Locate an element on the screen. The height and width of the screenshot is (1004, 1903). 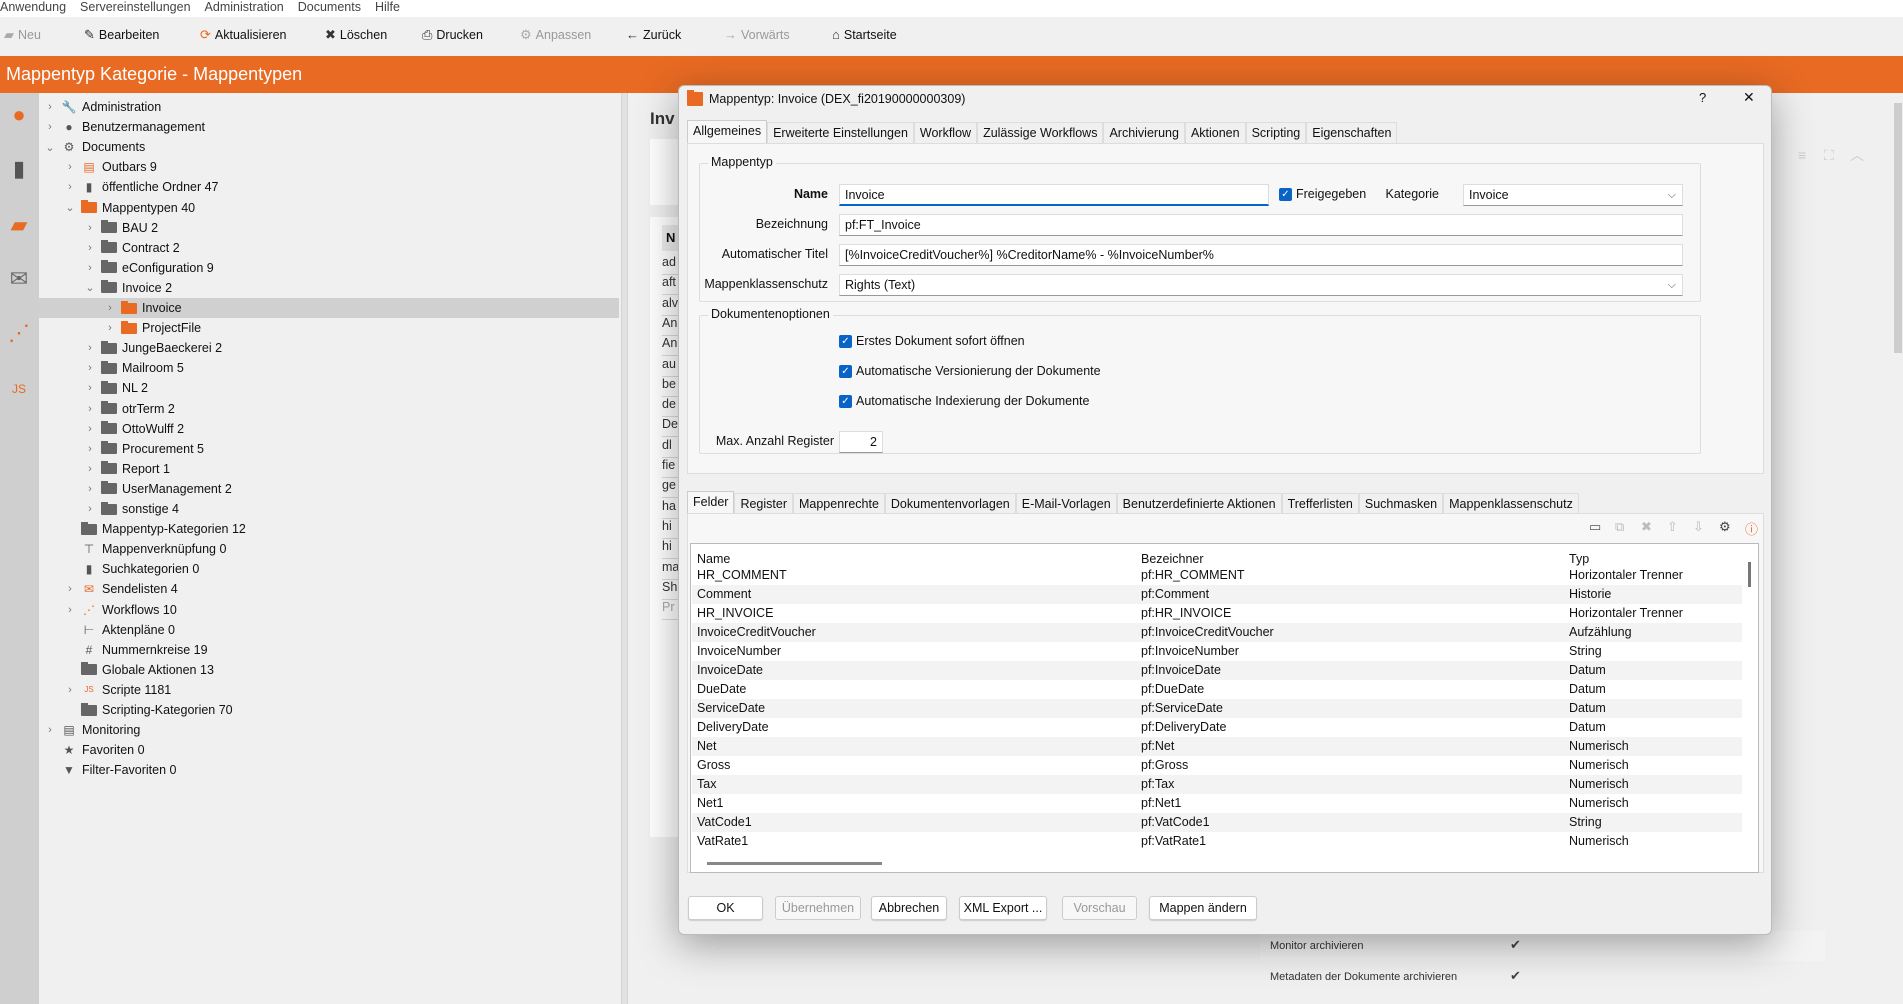
toolbar-bearbeiten-button: ✎ Bearbeiten is located at coordinates (121, 35).